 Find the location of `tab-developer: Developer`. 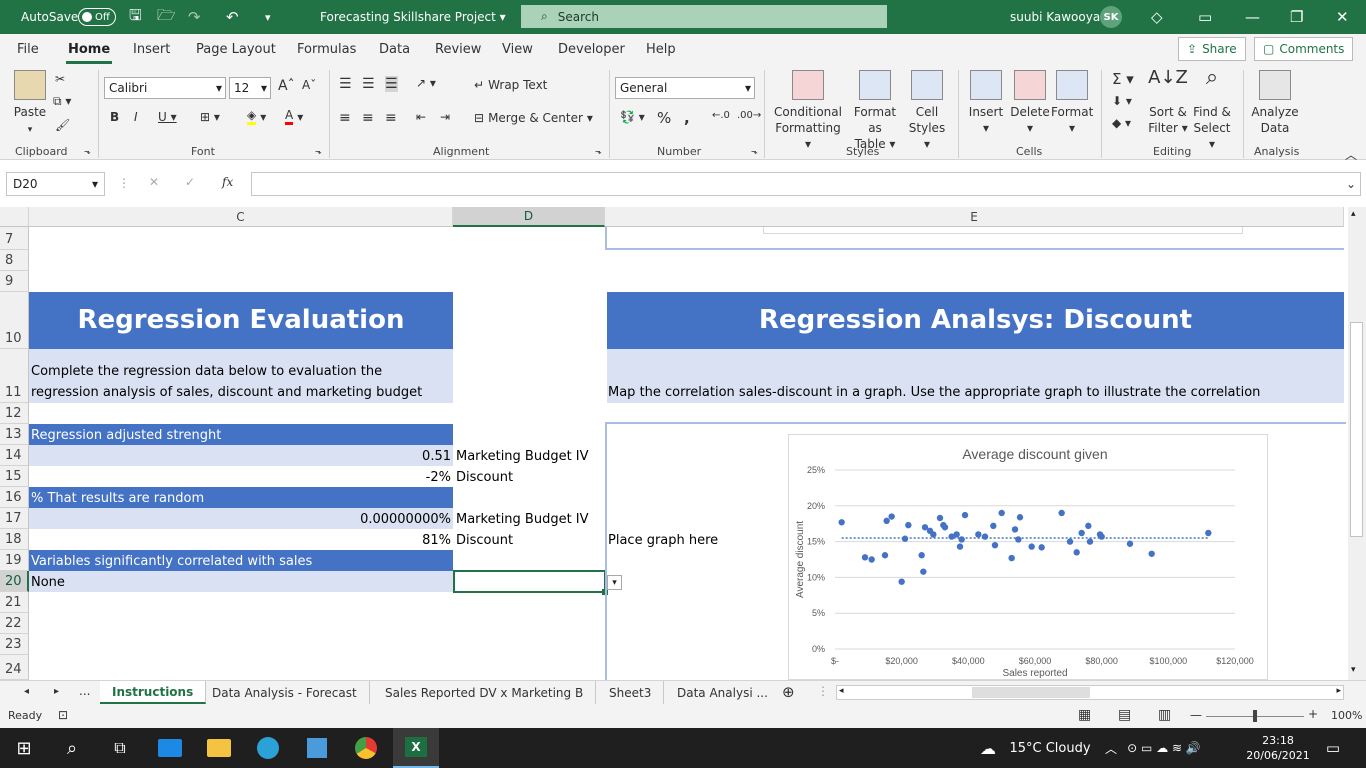

tab-developer: Developer is located at coordinates (591, 49).